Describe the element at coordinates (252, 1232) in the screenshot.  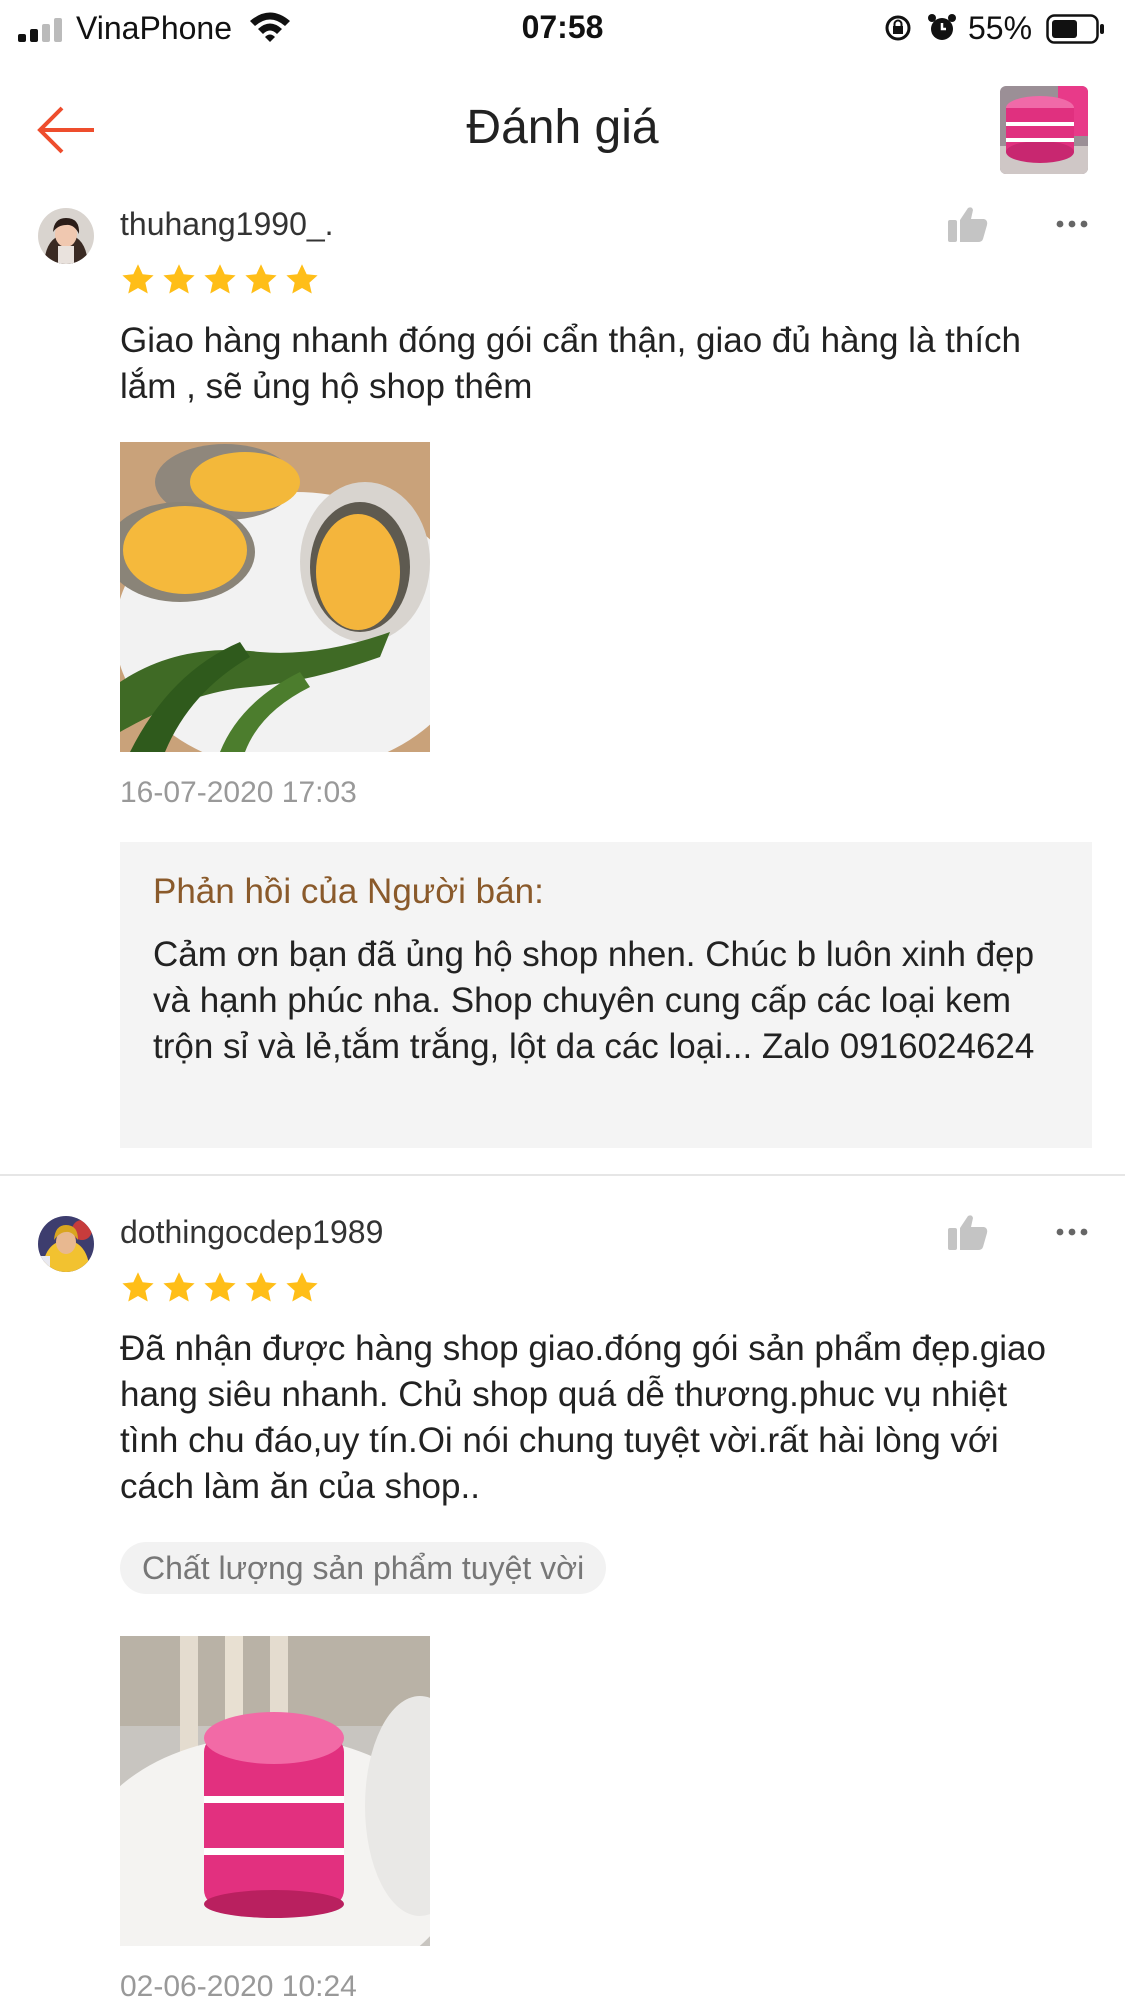
I see `review-username: dothingocdep1989` at that location.